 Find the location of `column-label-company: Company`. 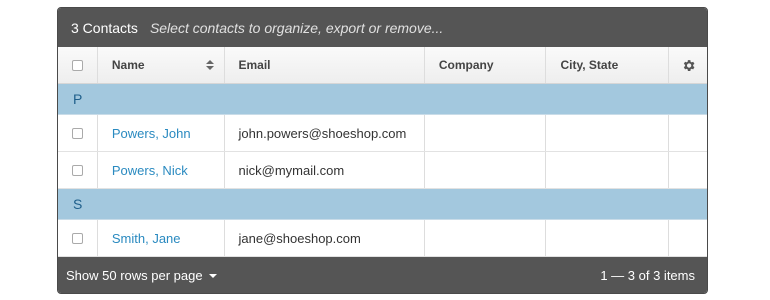

column-label-company: Company is located at coordinates (466, 65).